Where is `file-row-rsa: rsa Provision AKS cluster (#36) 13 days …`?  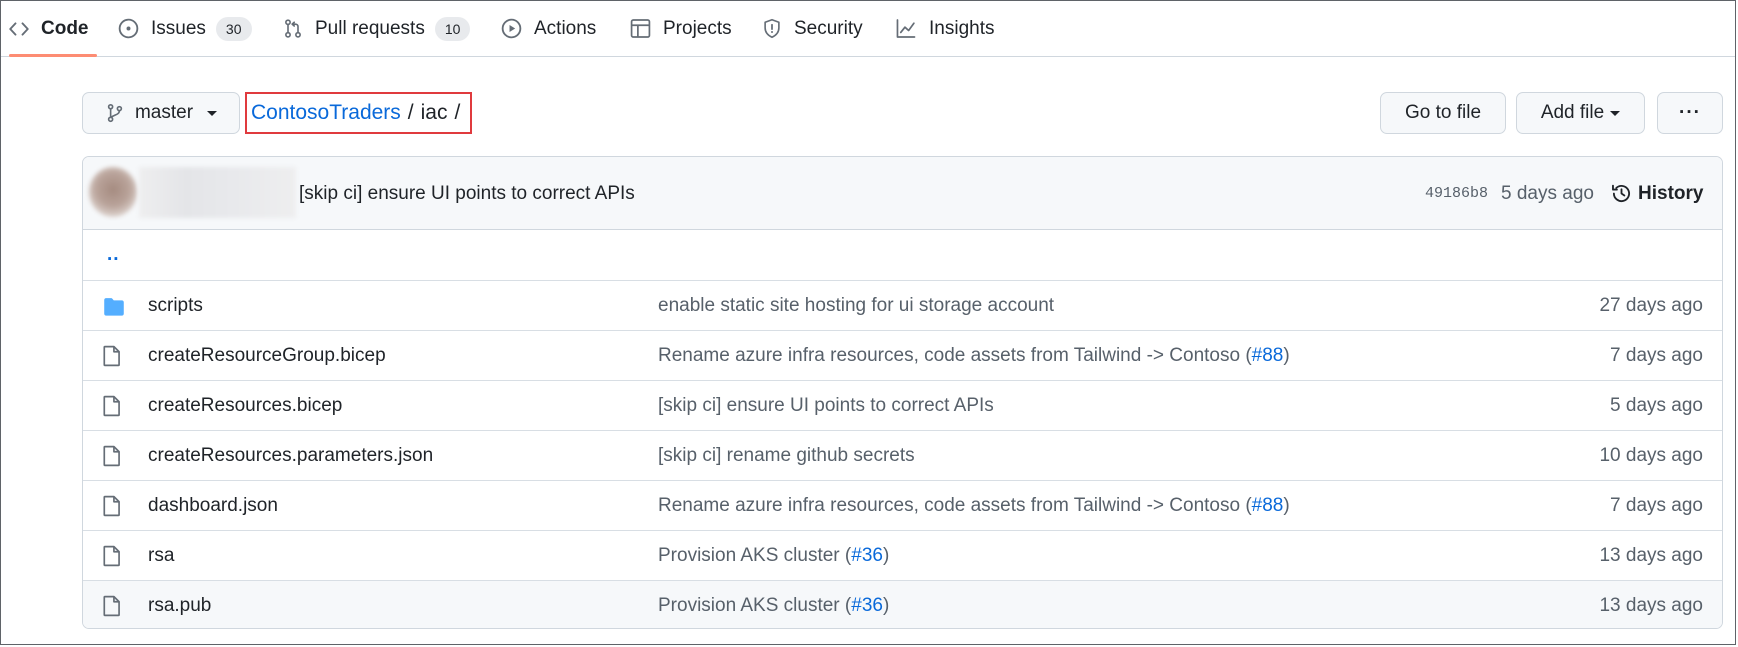 file-row-rsa: rsa Provision AKS cluster (#36) 13 days … is located at coordinates (902, 555).